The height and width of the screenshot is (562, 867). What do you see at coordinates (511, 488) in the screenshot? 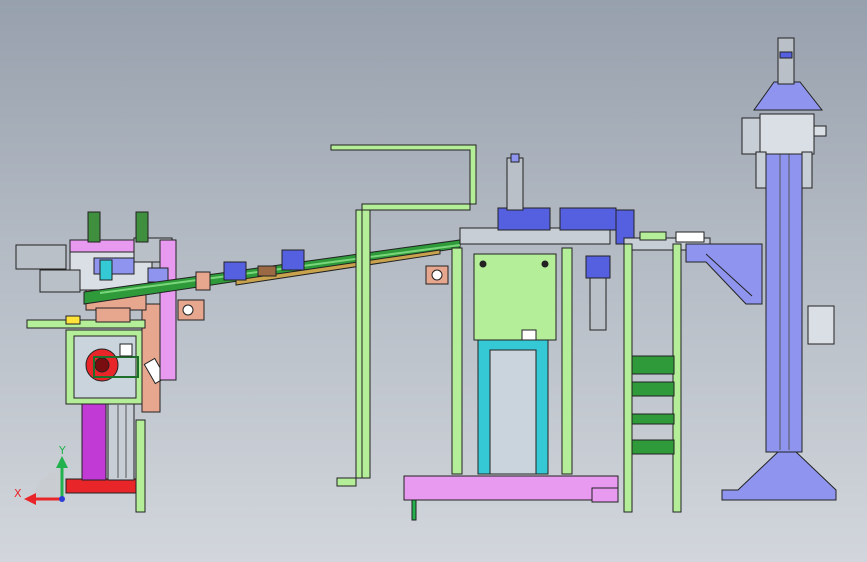
I see `pink-base-plate` at bounding box center [511, 488].